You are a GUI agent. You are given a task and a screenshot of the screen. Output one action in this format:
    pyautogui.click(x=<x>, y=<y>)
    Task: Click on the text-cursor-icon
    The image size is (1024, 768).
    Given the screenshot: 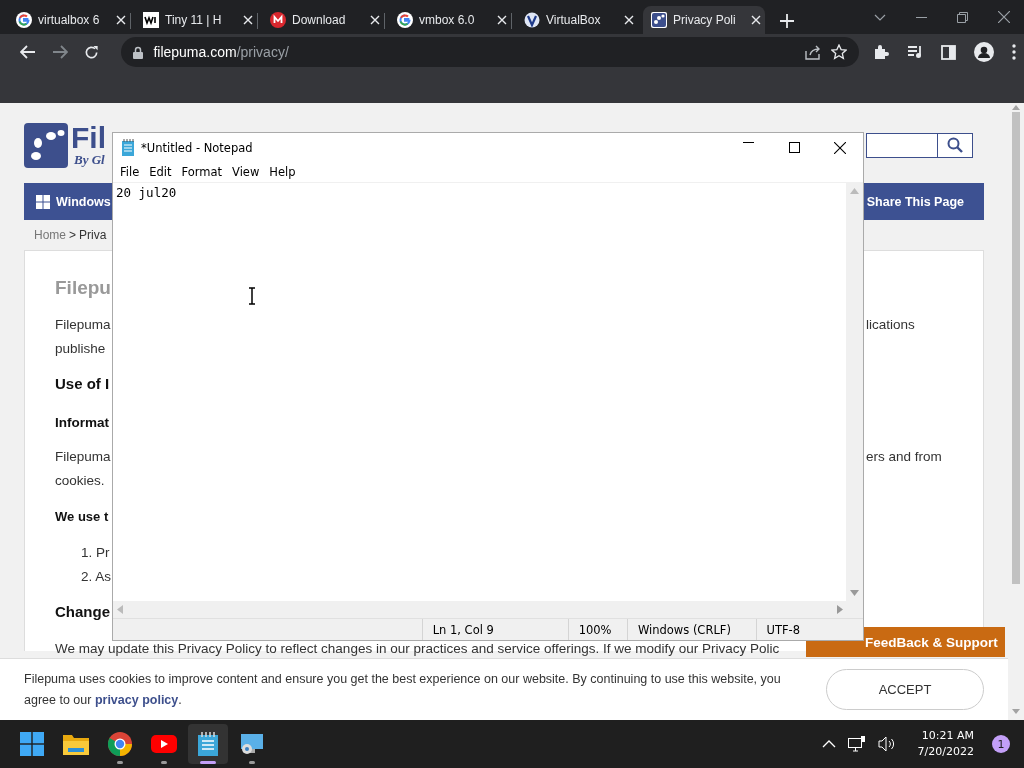 What is the action you would take?
    pyautogui.click(x=252, y=296)
    